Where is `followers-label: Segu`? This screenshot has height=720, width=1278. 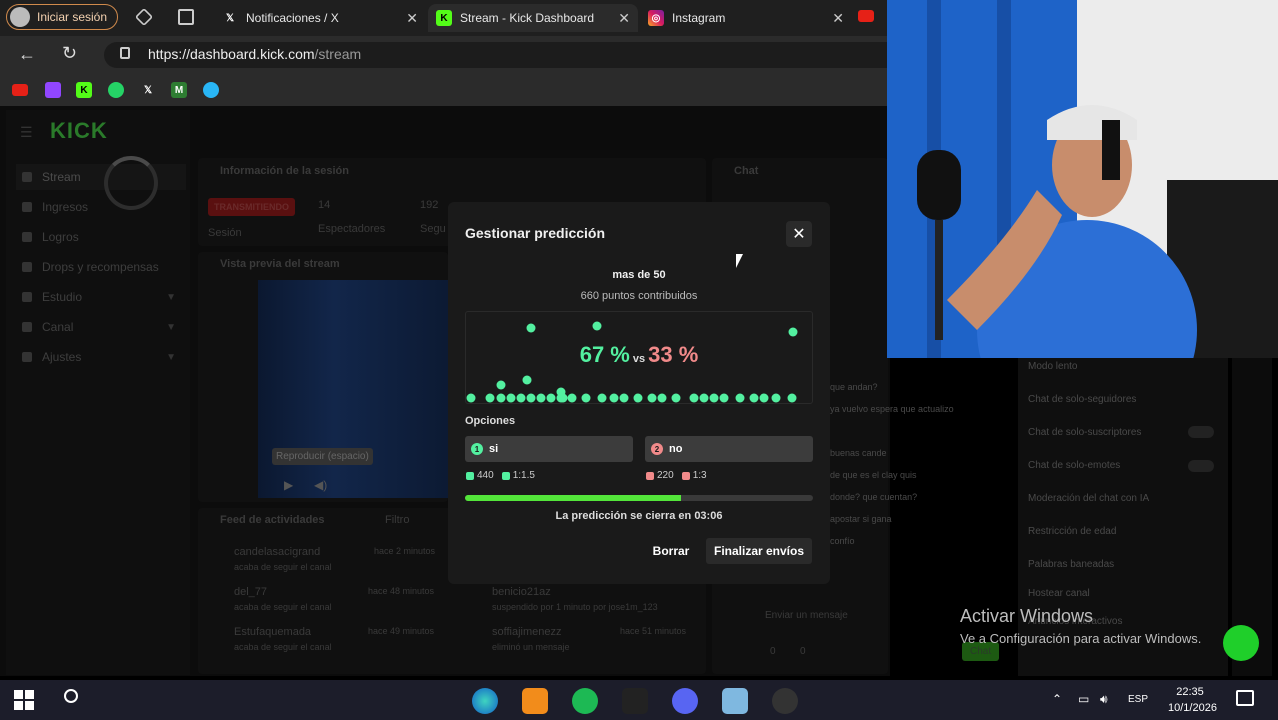
followers-label: Segu is located at coordinates (433, 229).